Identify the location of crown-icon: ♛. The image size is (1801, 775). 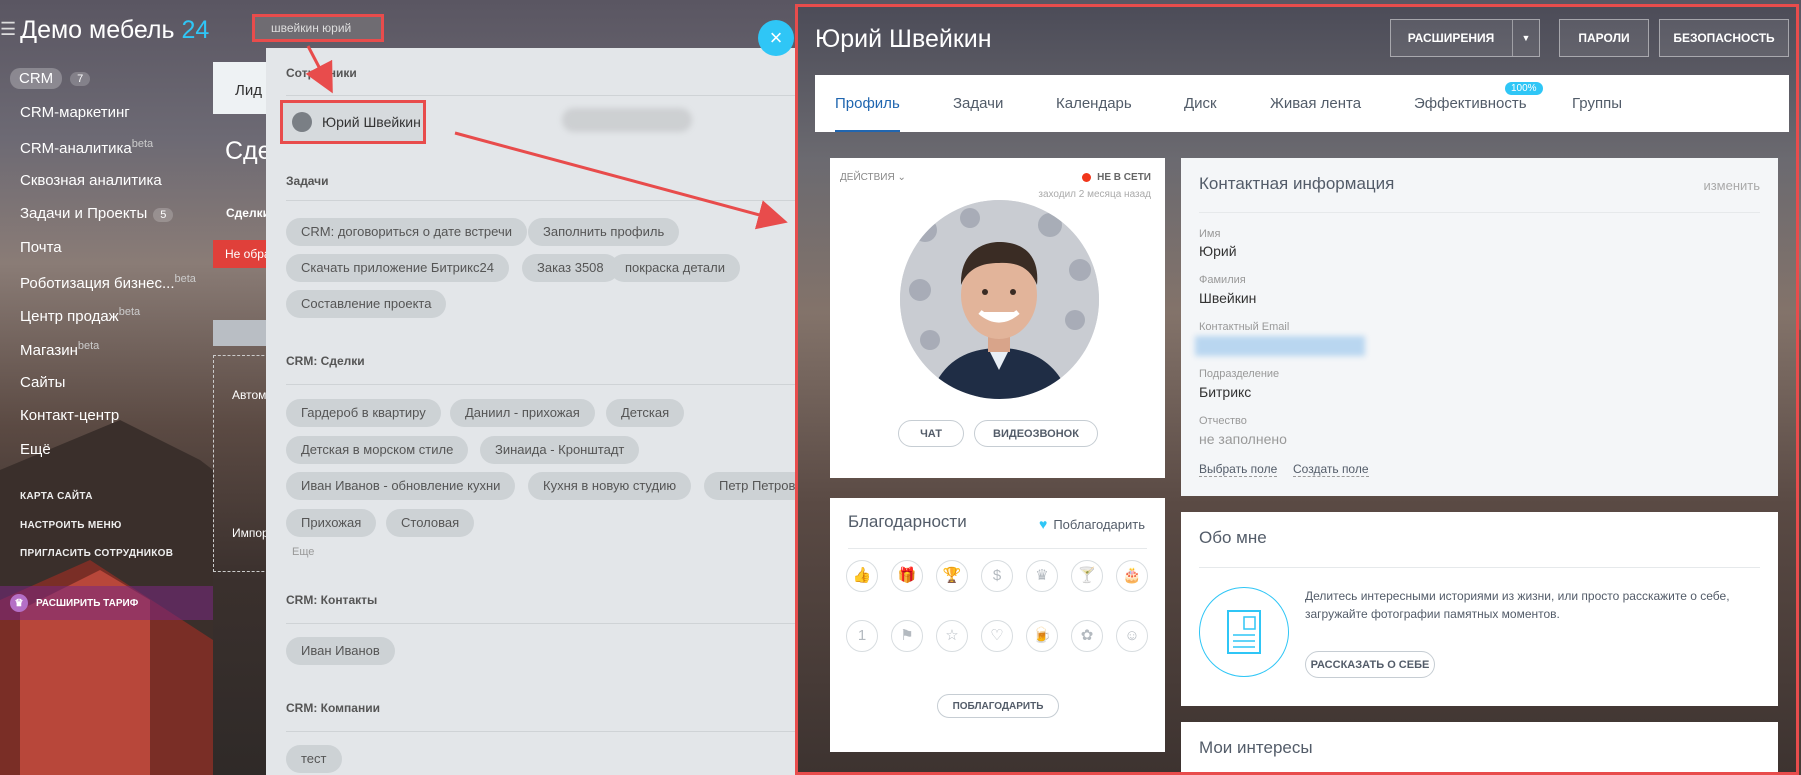
(1042, 576).